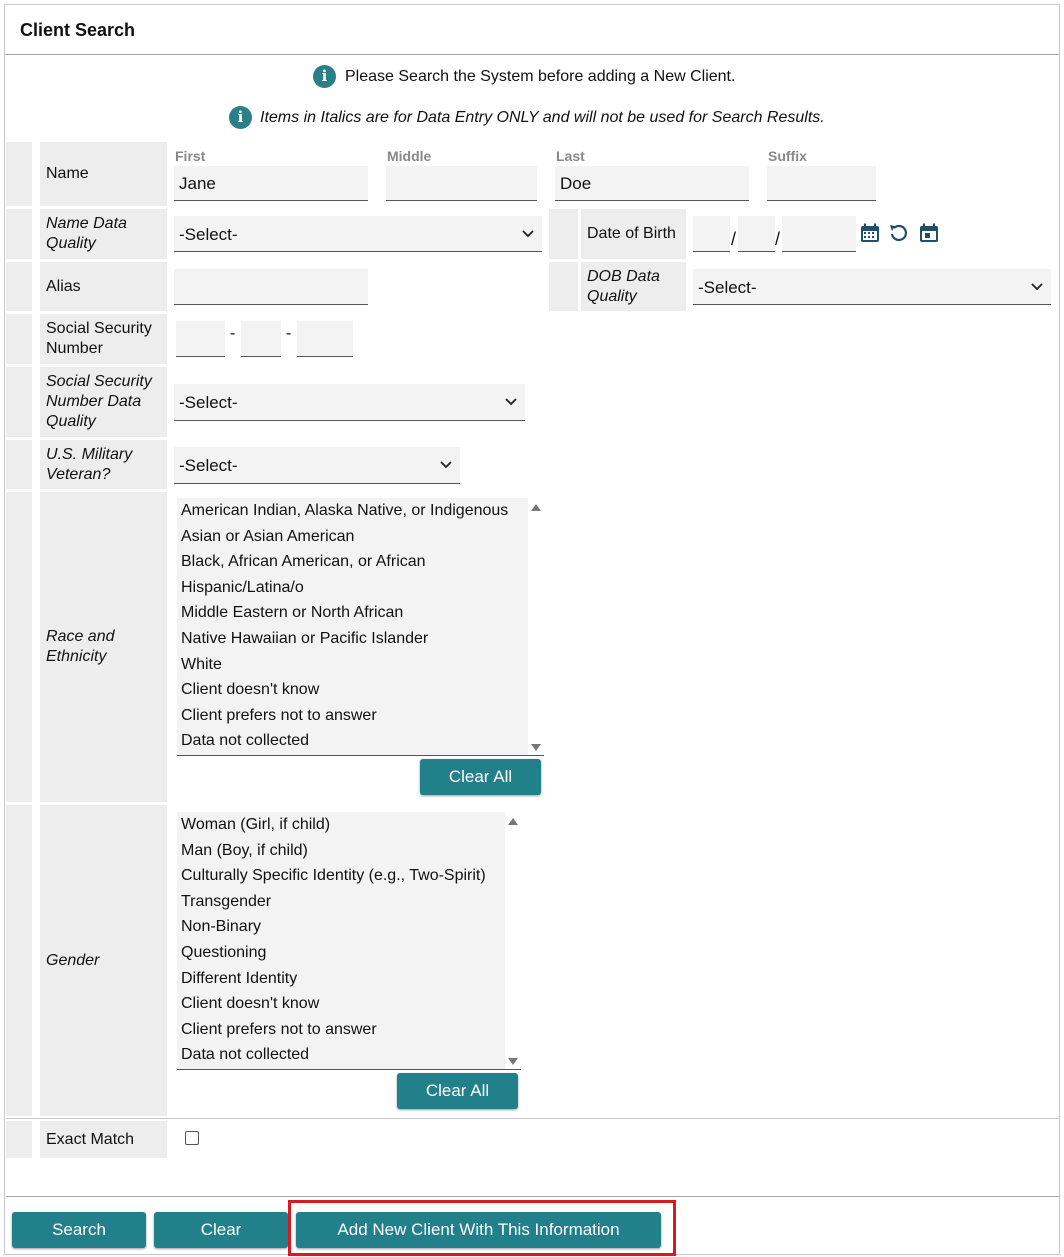 The image size is (1064, 1257). Describe the element at coordinates (103, 174) in the screenshot. I see `name-label: Name` at that location.